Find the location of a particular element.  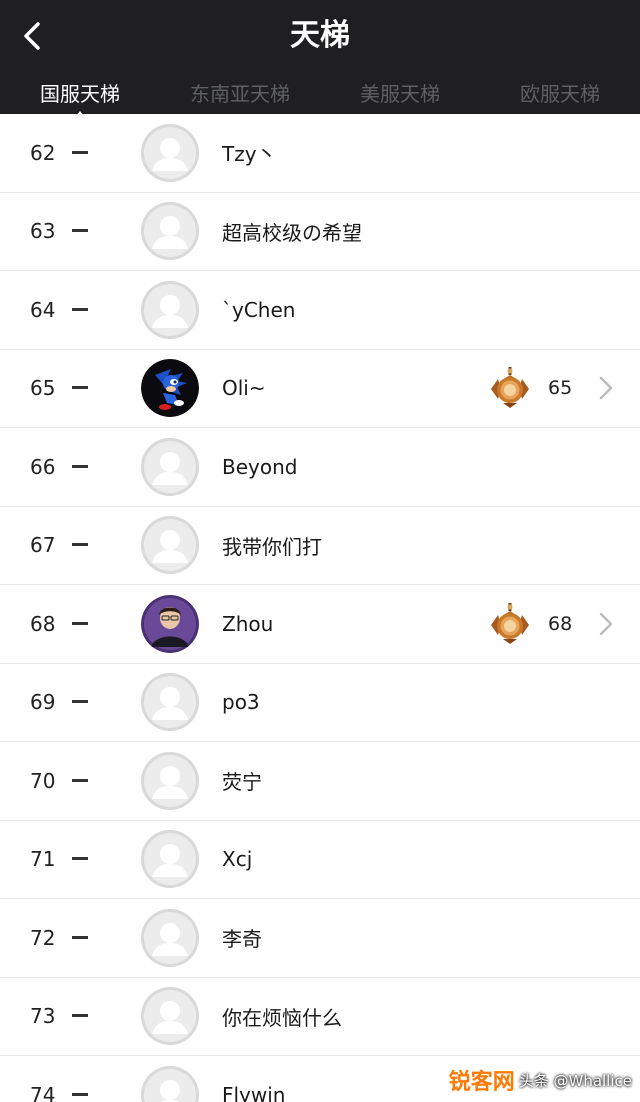

rank-number: 68 is located at coordinates (43, 623).